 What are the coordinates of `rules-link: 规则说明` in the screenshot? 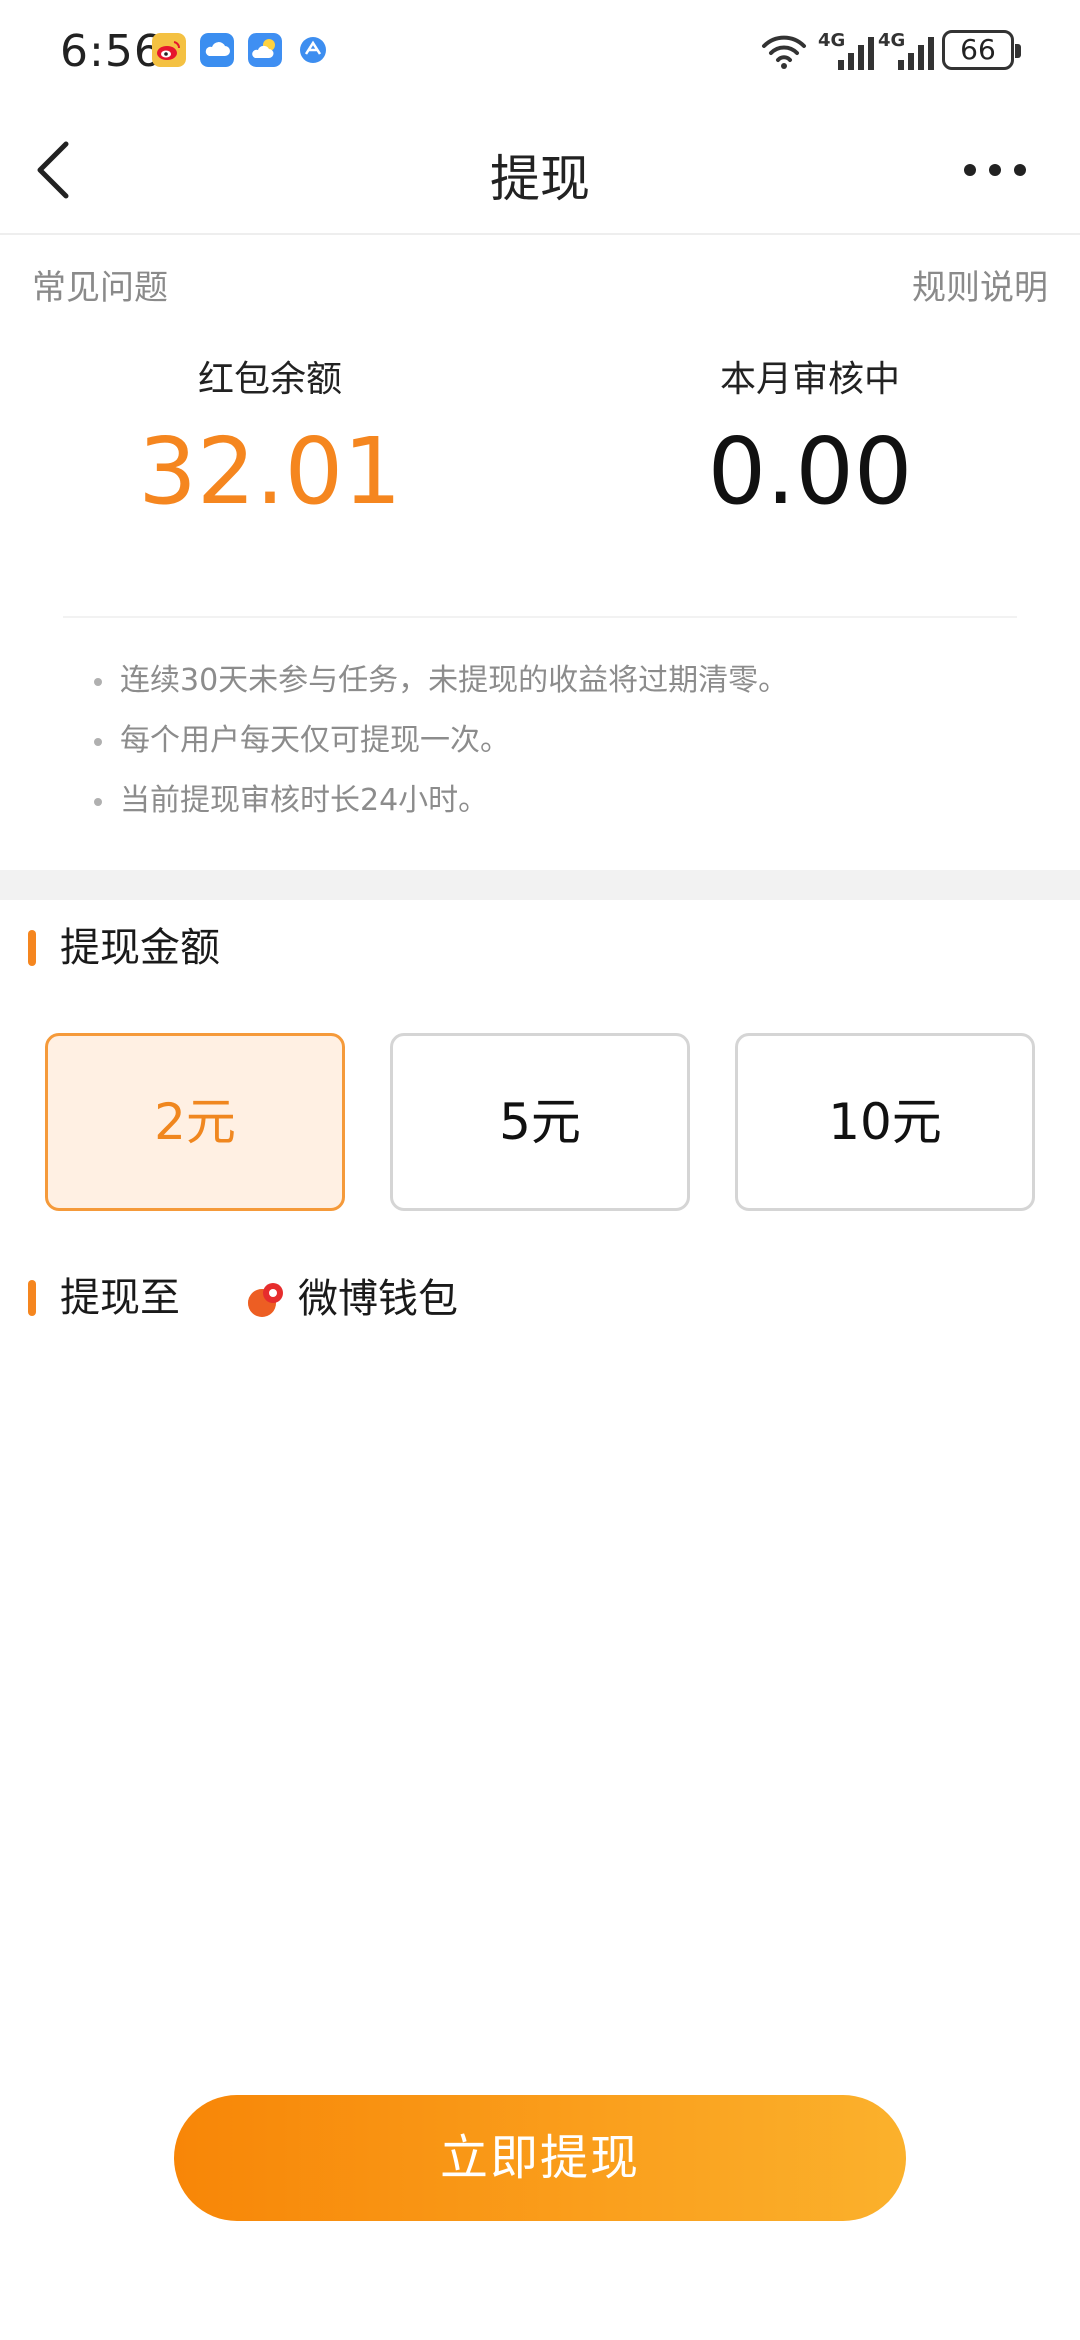 It's located at (980, 284).